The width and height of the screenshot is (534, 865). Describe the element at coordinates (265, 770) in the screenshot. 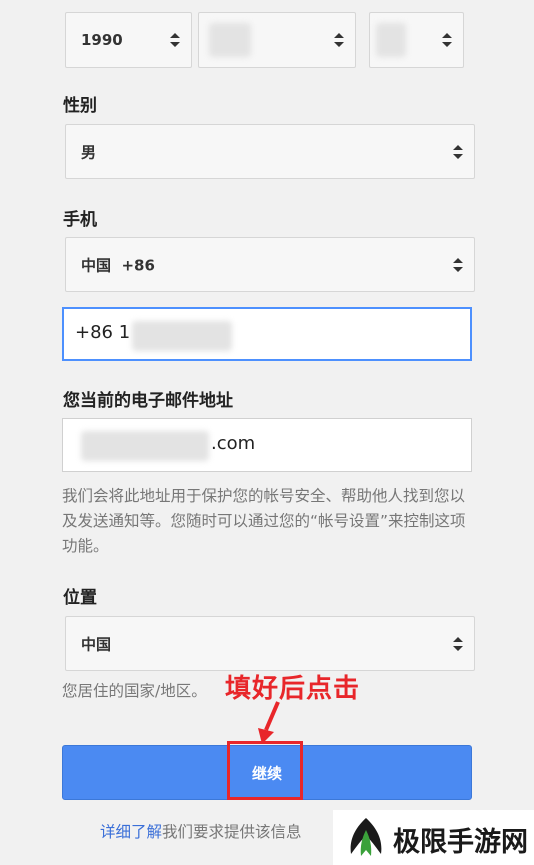

I see `annotation-highlight-box` at that location.